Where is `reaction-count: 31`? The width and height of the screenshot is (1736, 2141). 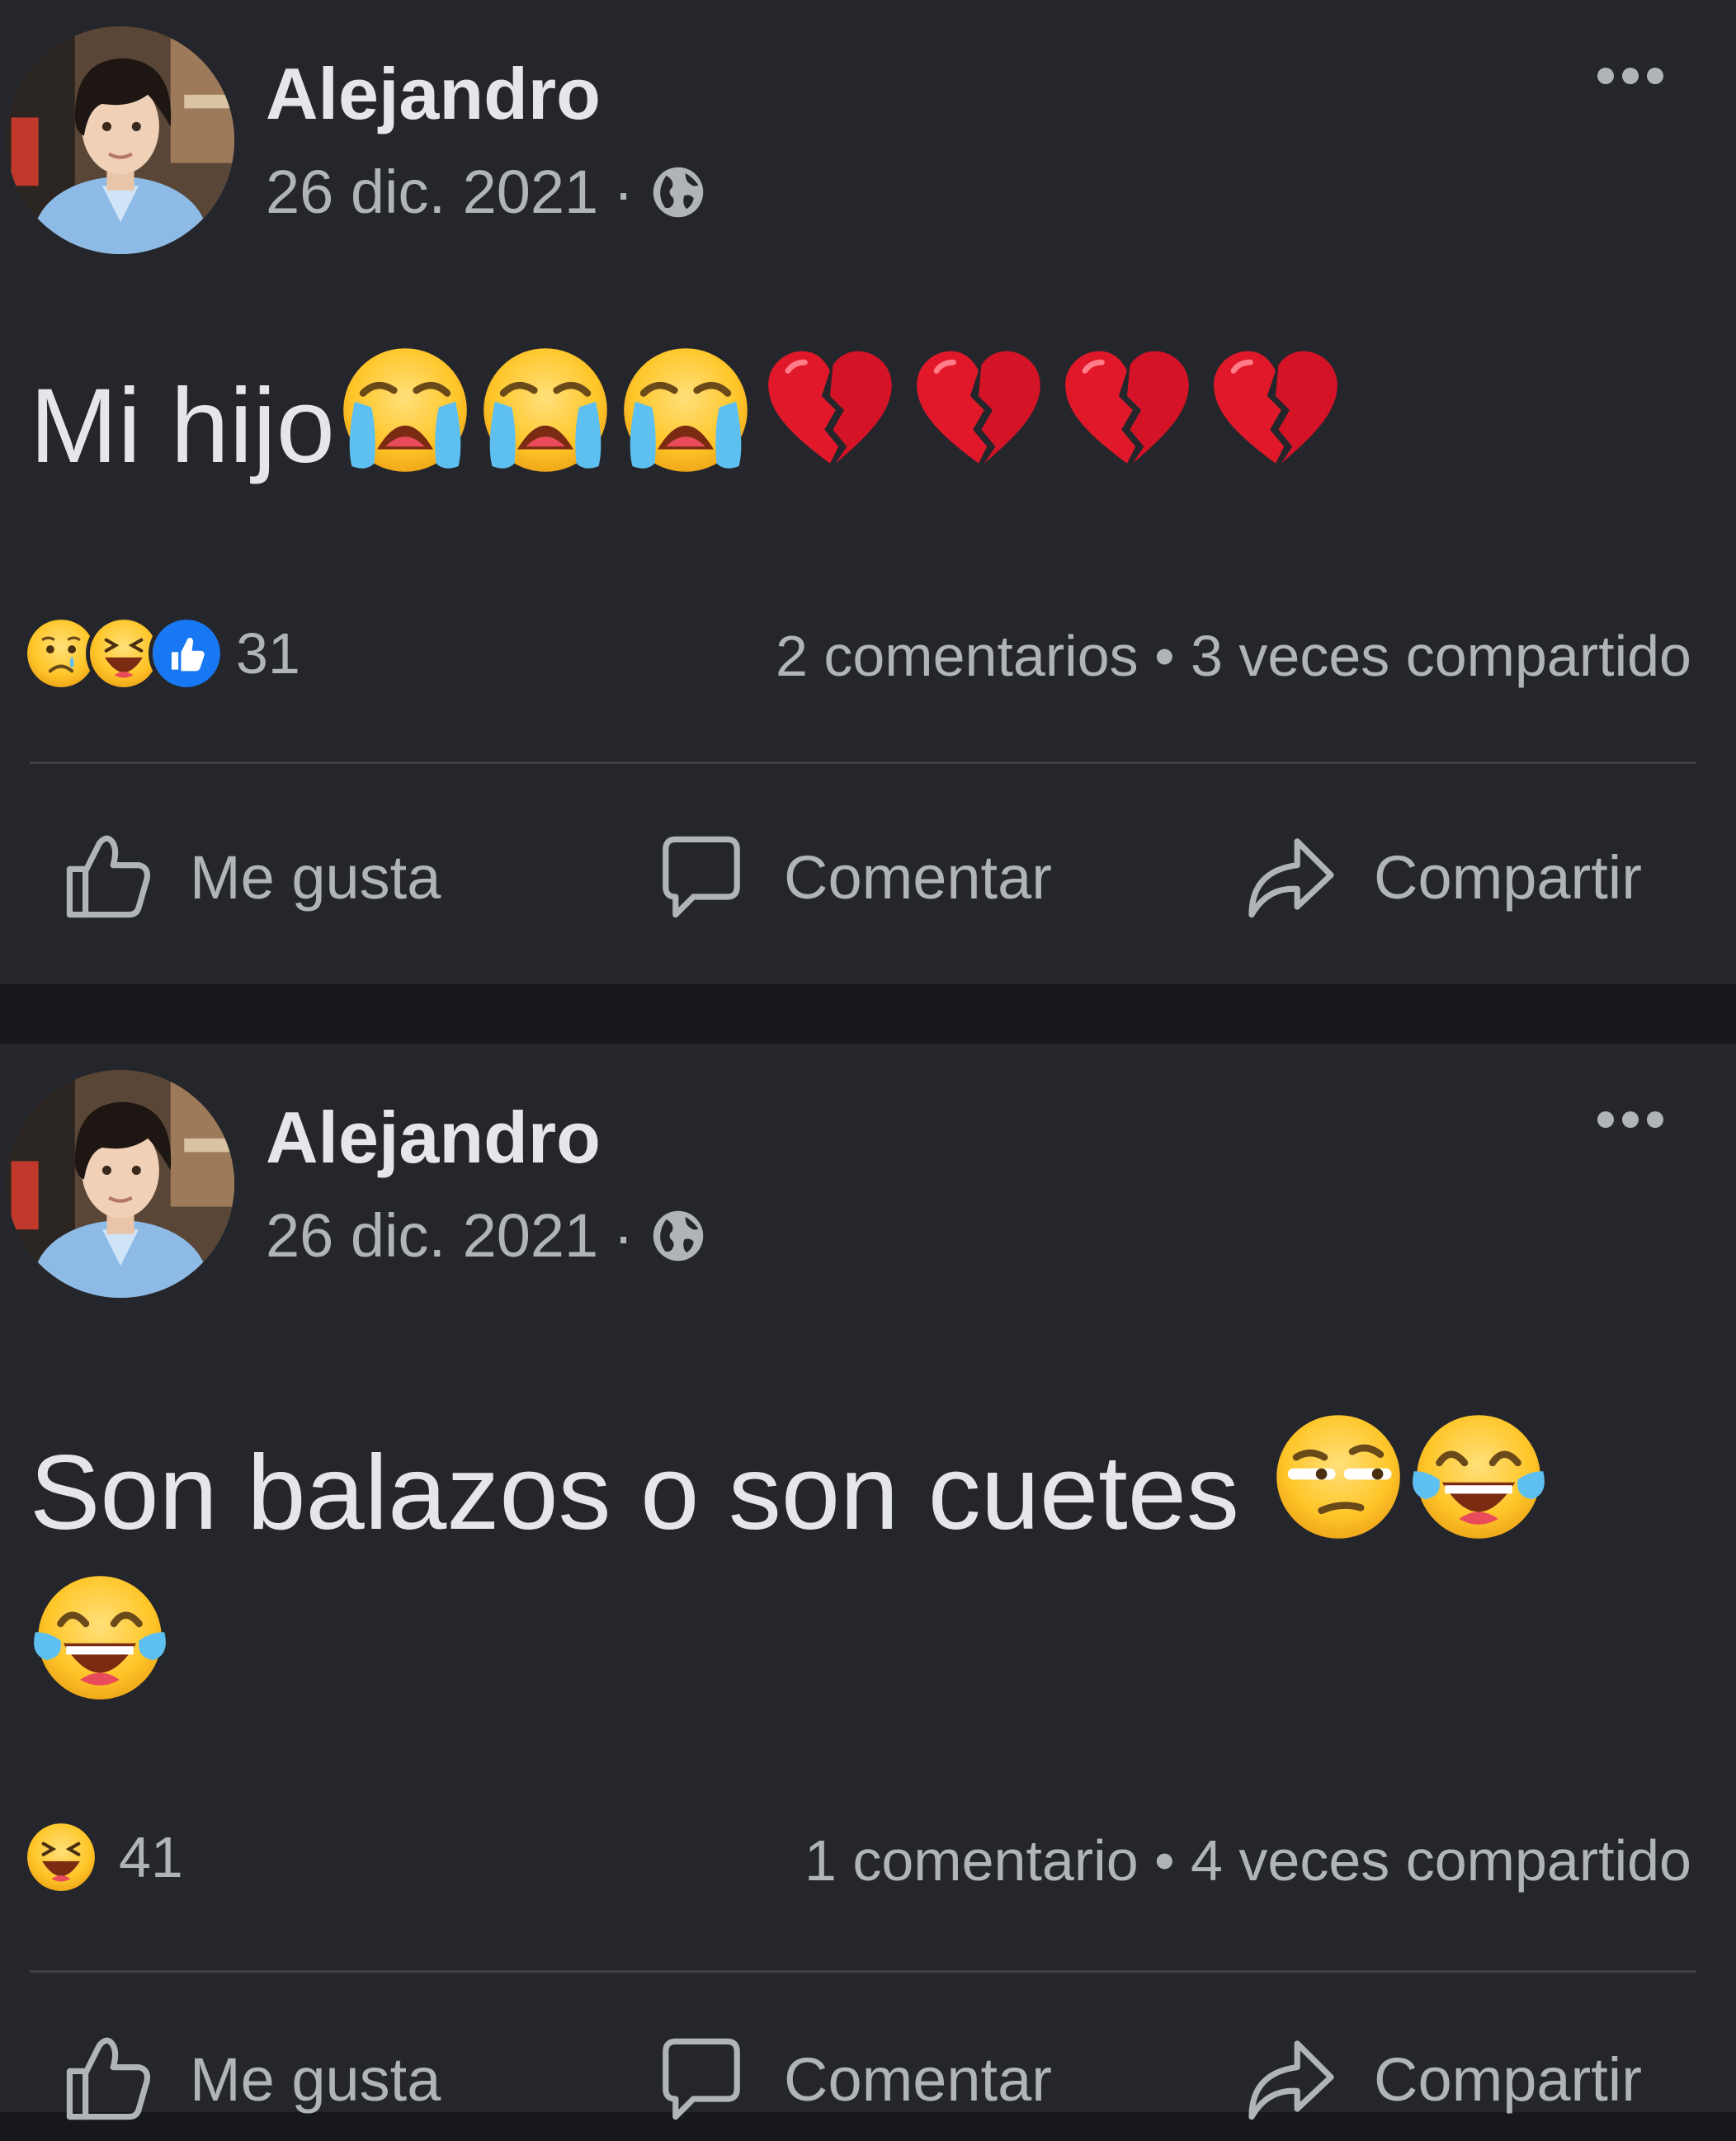 reaction-count: 31 is located at coordinates (268, 654).